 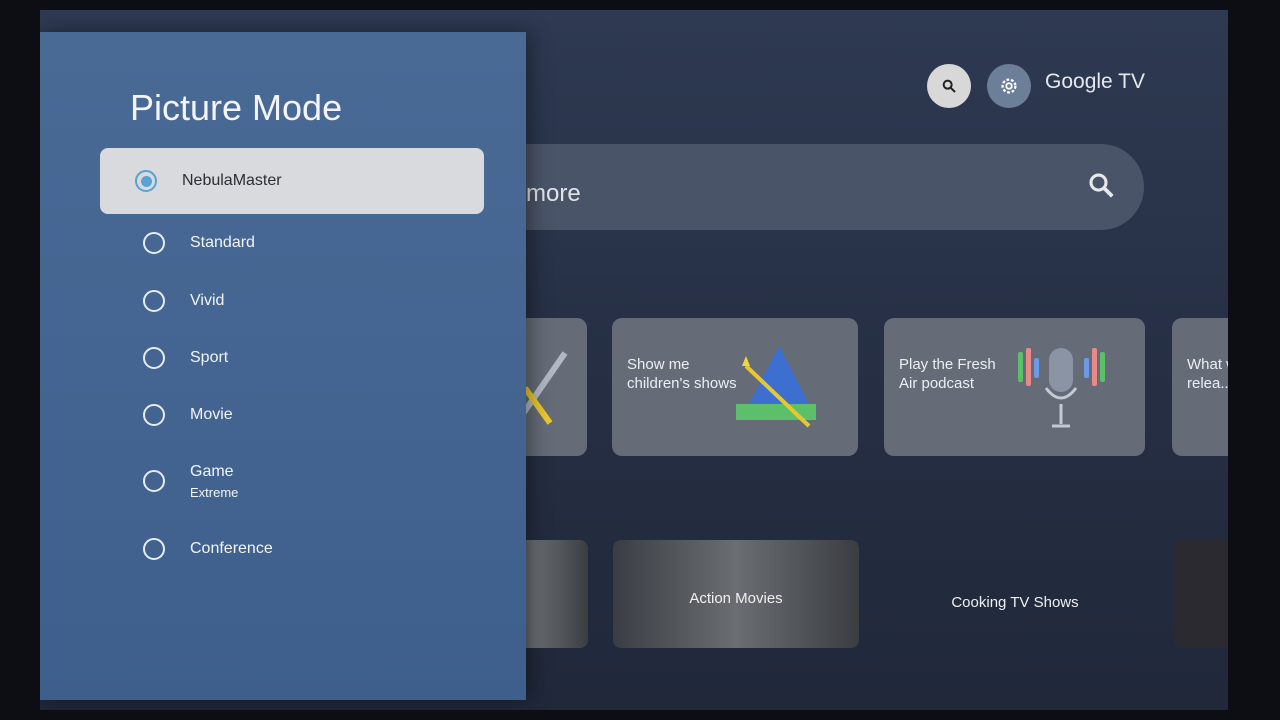 What do you see at coordinates (292, 549) in the screenshot?
I see `option-conference: Conference` at bounding box center [292, 549].